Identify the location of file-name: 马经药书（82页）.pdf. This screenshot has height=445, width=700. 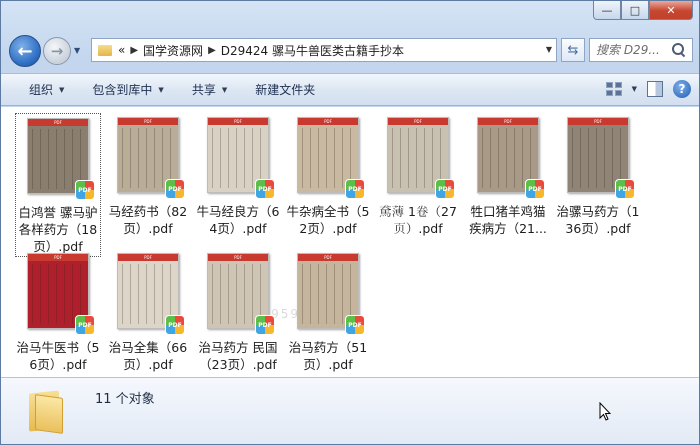
(148, 220).